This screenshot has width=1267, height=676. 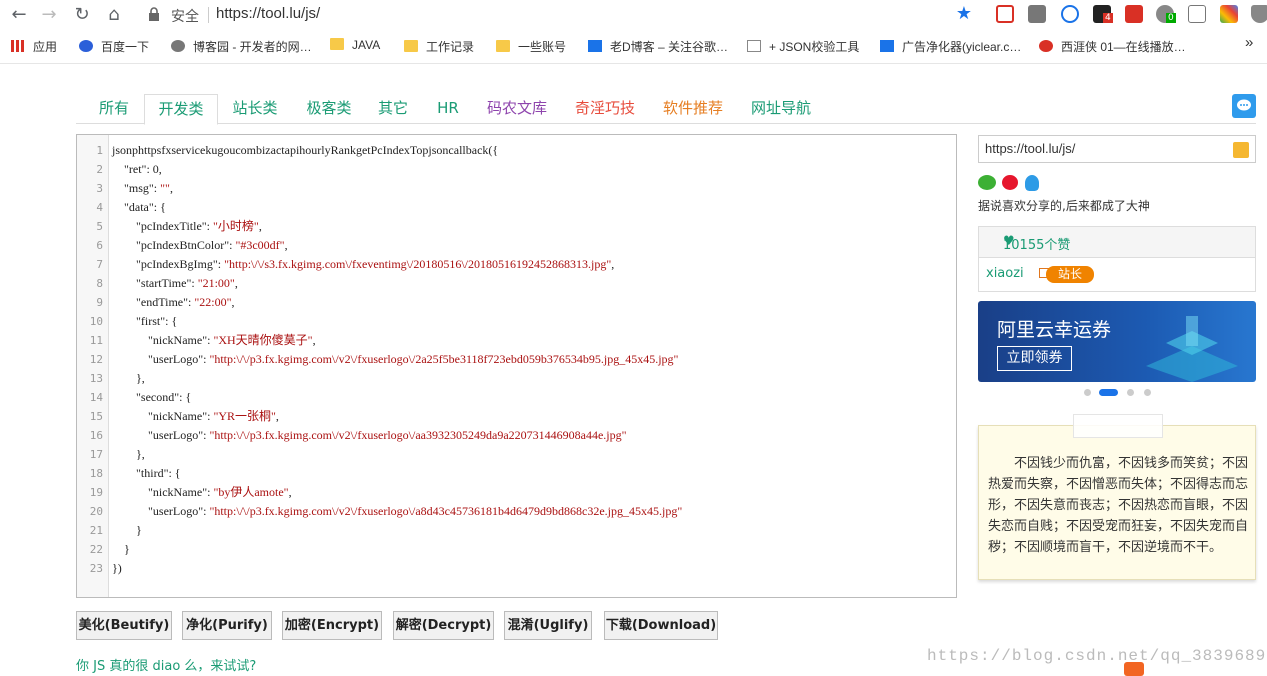 I want to click on line-number: 23, so click(x=96, y=568).